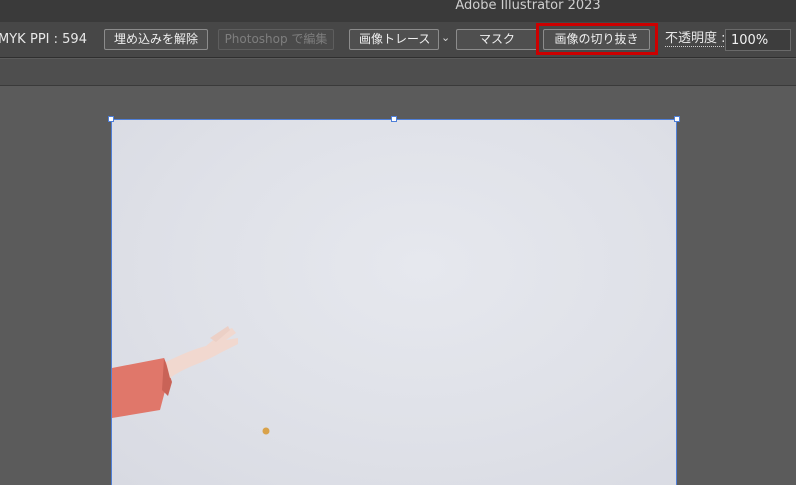 The image size is (796, 485). I want to click on falling-object, so click(266, 431).